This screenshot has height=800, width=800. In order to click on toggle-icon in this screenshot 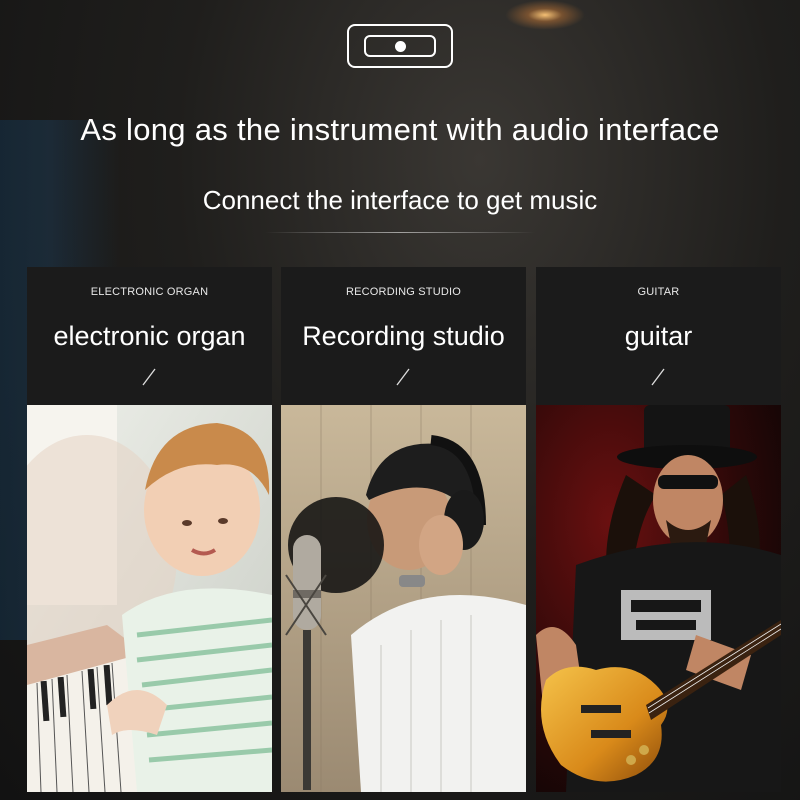, I will do `click(400, 46)`.